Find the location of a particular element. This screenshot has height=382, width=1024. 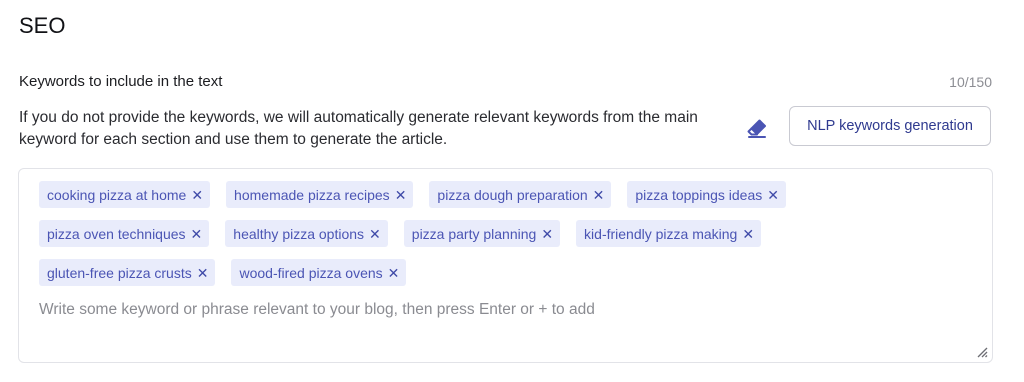

keyword-tag: kid-friendly pizza making ✕ is located at coordinates (669, 233).